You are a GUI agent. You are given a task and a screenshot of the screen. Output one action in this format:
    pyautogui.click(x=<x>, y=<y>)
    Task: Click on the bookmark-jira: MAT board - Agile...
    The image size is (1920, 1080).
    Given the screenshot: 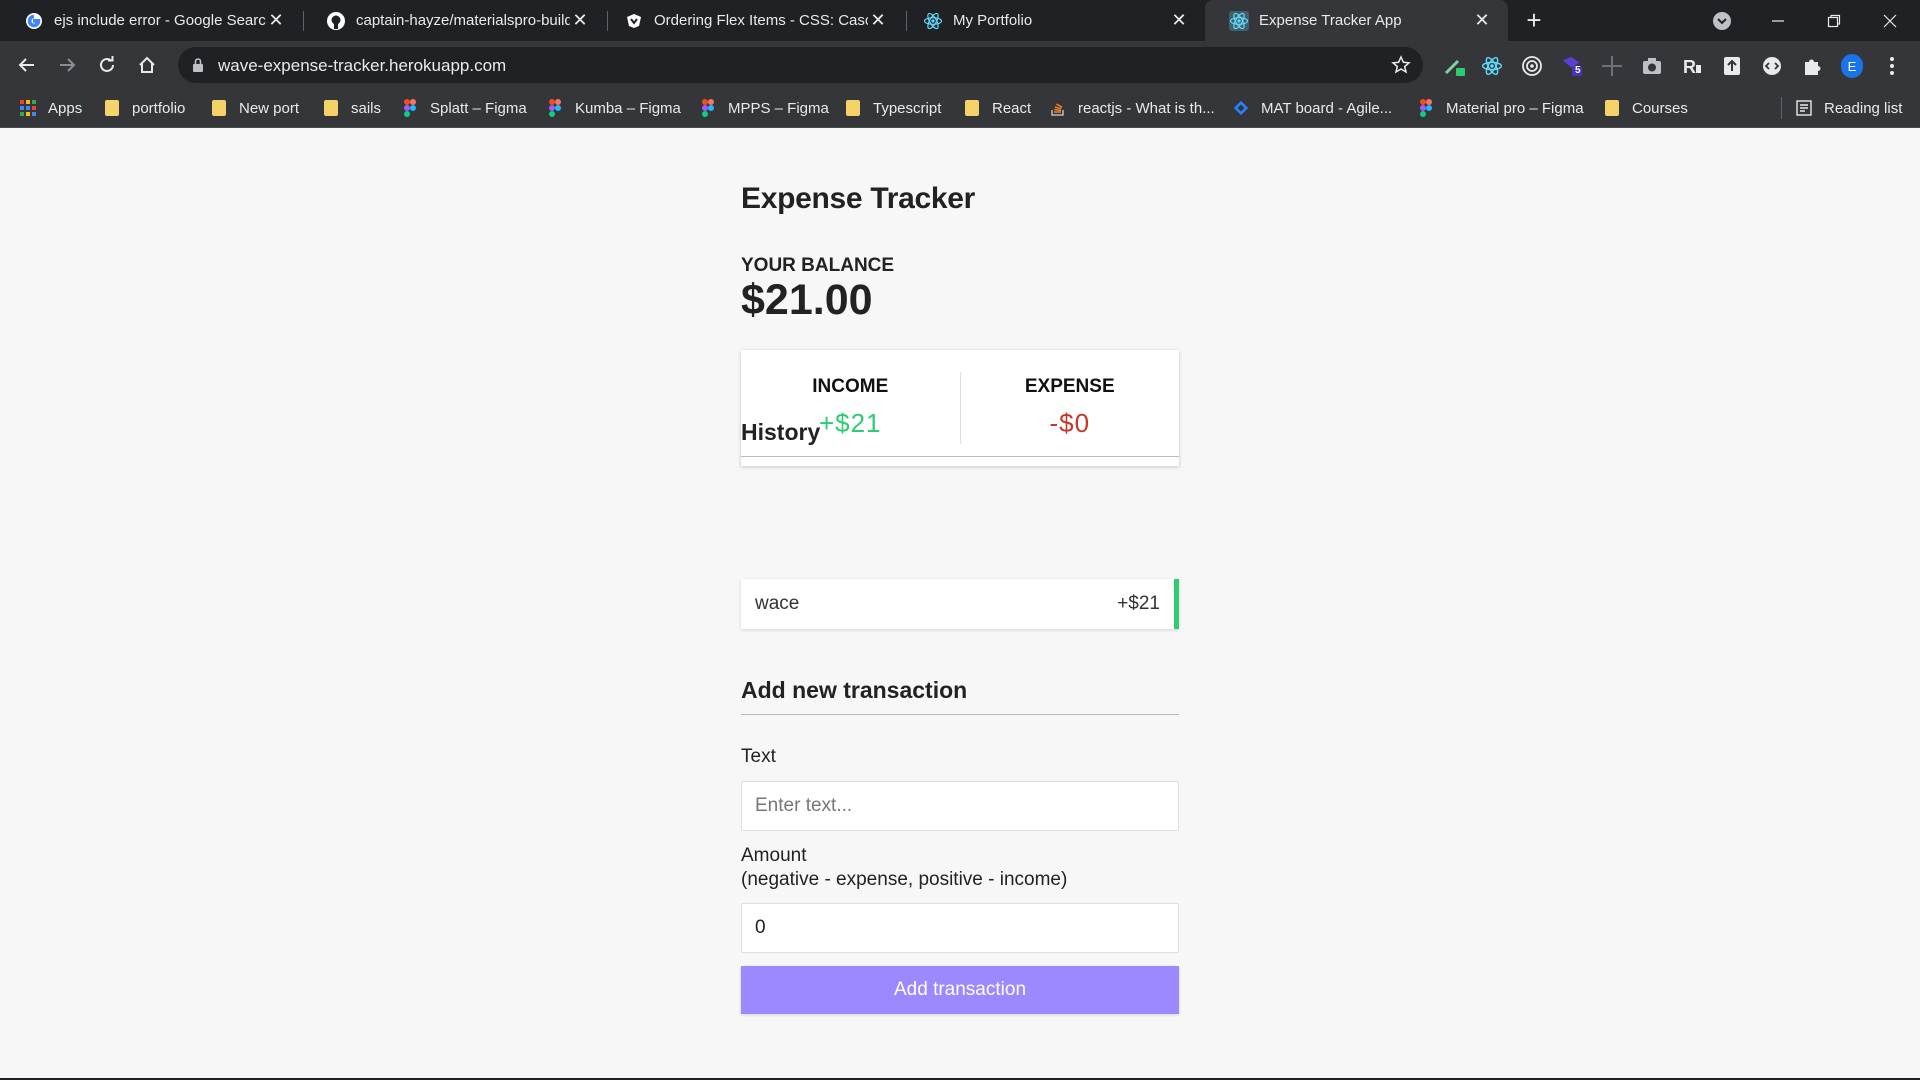 What is the action you would take?
    pyautogui.click(x=1312, y=108)
    